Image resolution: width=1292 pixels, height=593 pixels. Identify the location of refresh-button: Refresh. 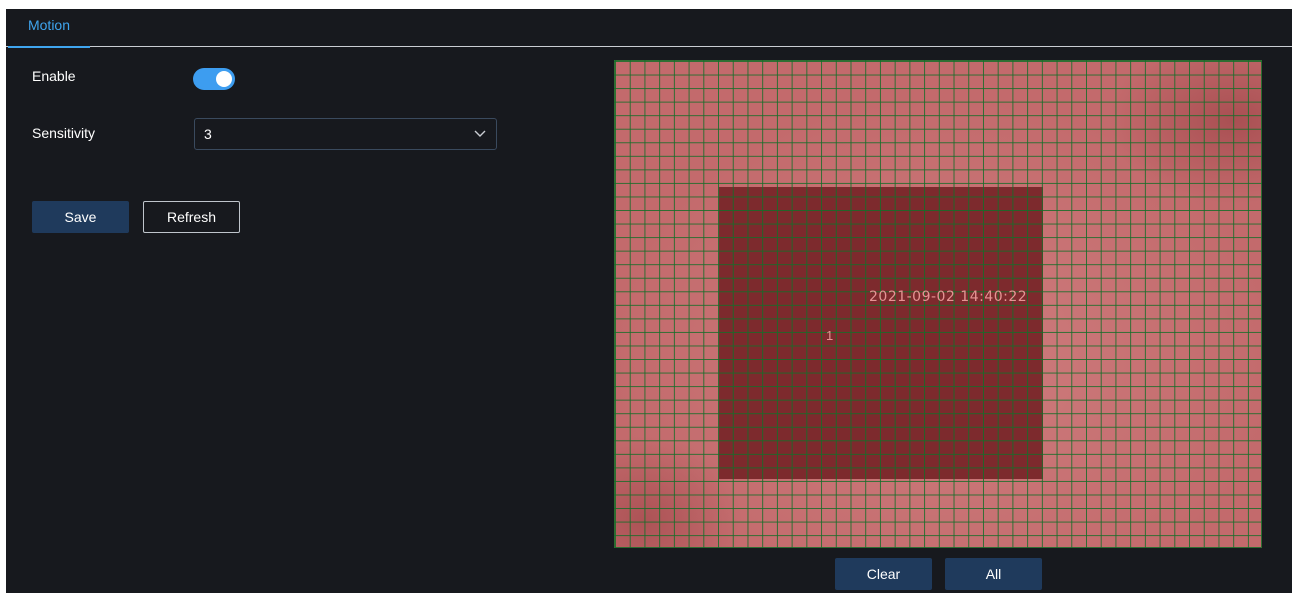
(191, 217).